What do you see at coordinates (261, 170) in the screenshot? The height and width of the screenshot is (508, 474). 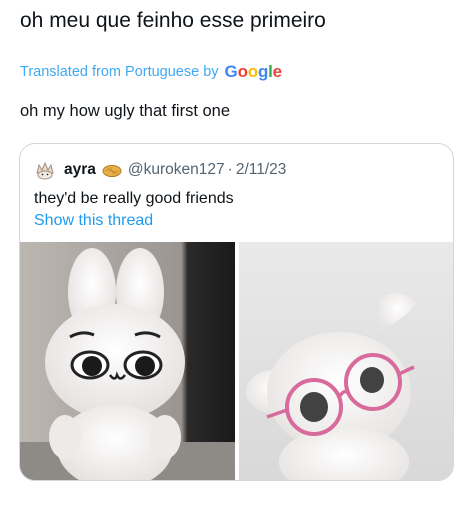 I see `quote-date: 2/11/23` at bounding box center [261, 170].